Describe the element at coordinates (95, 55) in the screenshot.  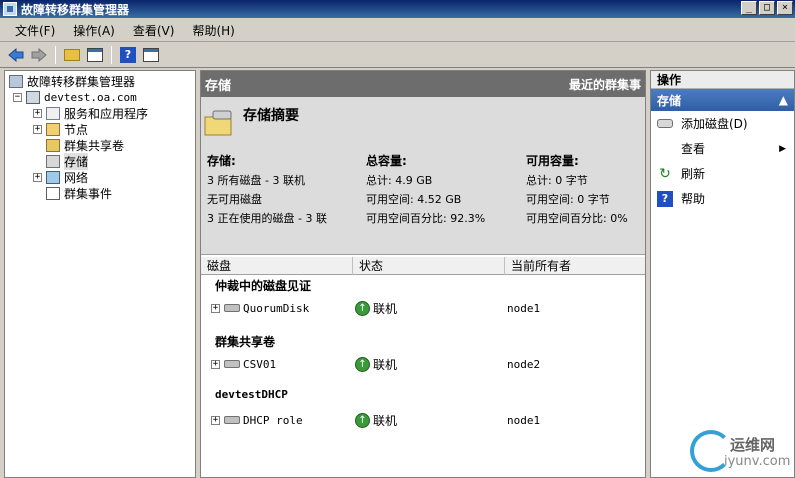
I see `show-hide-tree-button` at that location.